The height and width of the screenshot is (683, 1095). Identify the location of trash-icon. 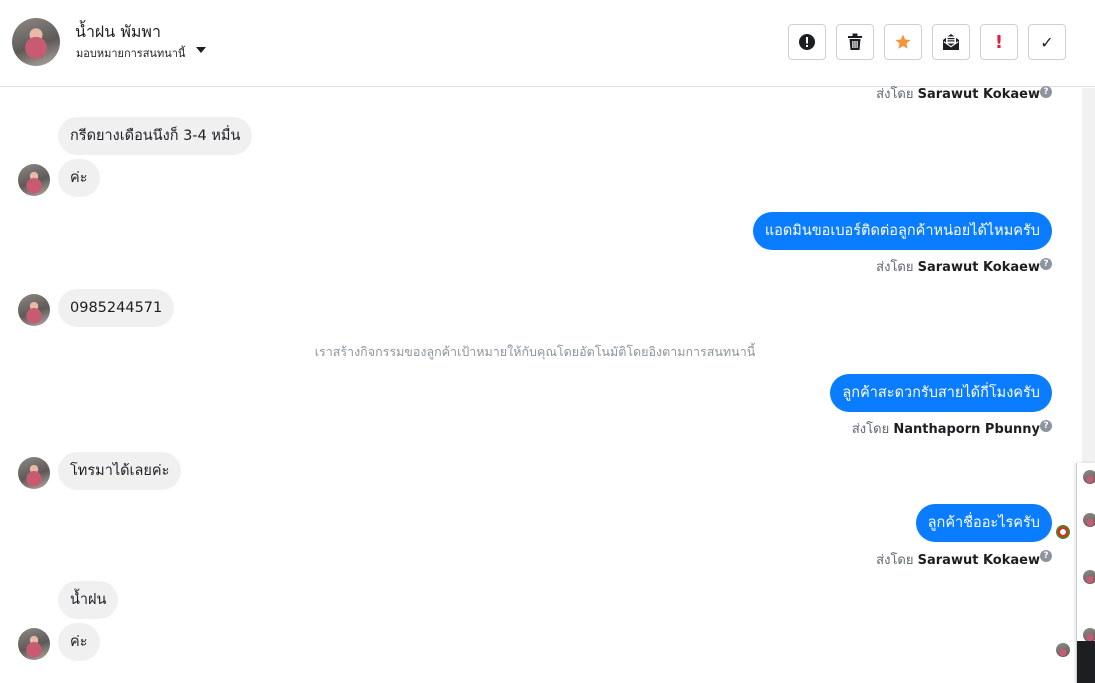
(855, 41).